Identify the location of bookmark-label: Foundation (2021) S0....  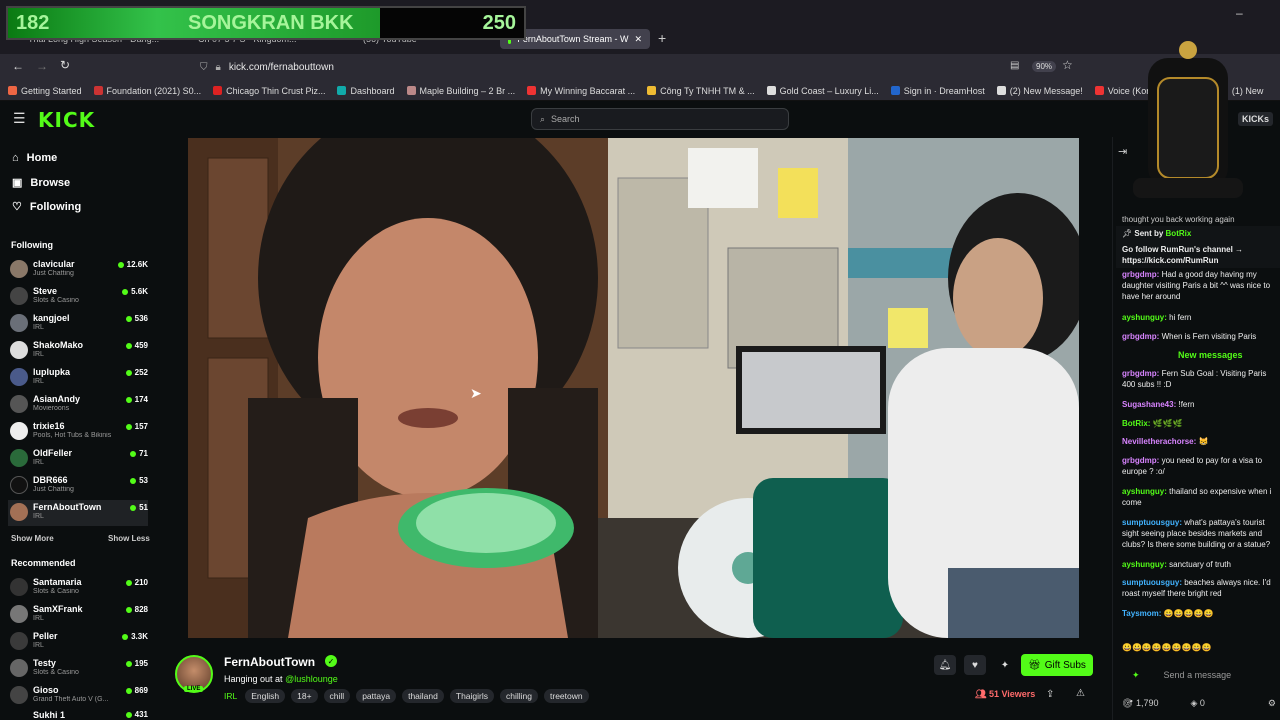
(154, 90).